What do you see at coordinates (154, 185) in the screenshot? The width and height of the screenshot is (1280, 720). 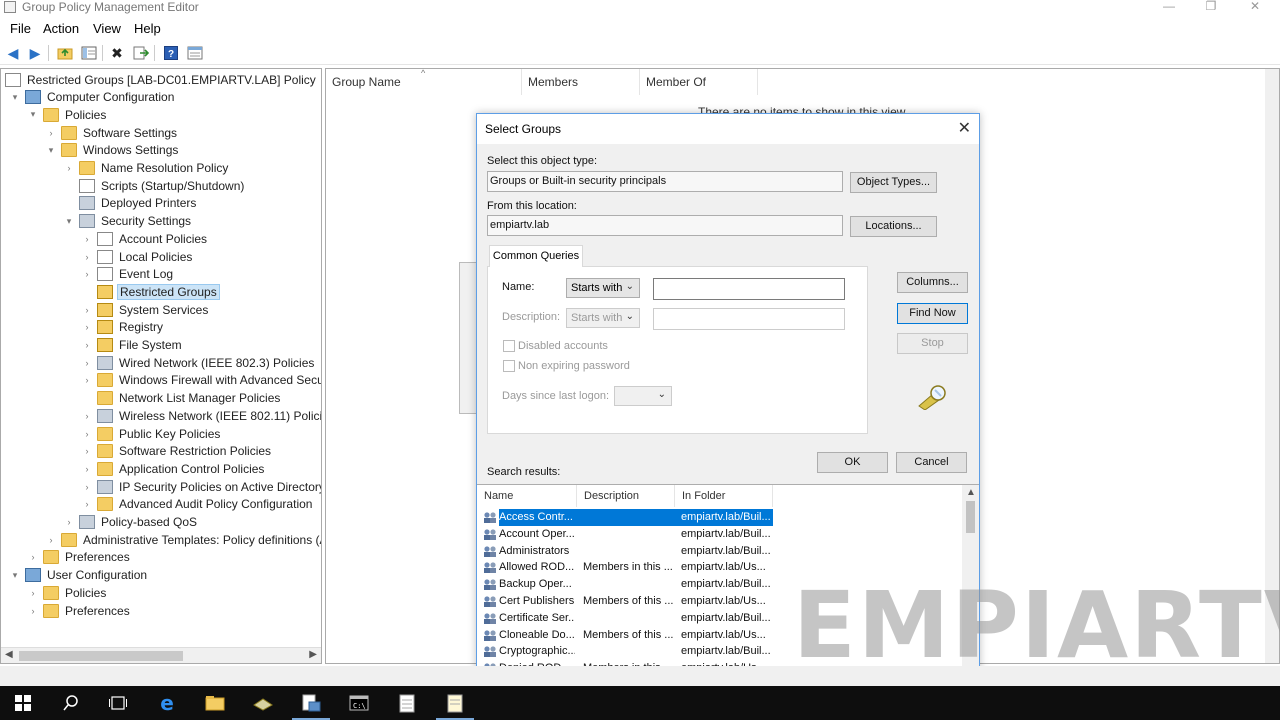 I see `tree-item: Scripts (Startup/Shutdown)` at bounding box center [154, 185].